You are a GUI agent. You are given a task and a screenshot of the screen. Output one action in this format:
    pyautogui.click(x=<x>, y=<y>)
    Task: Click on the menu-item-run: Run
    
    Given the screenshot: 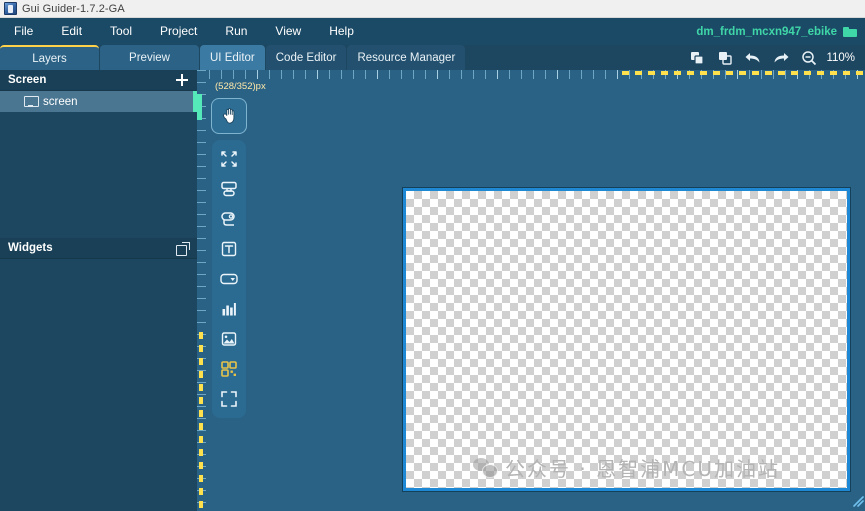 What is the action you would take?
    pyautogui.click(x=236, y=31)
    